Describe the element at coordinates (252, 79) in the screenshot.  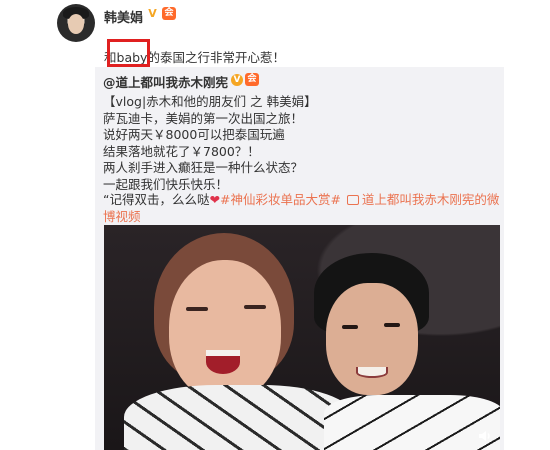
I see `repost-member-icon: 会` at that location.